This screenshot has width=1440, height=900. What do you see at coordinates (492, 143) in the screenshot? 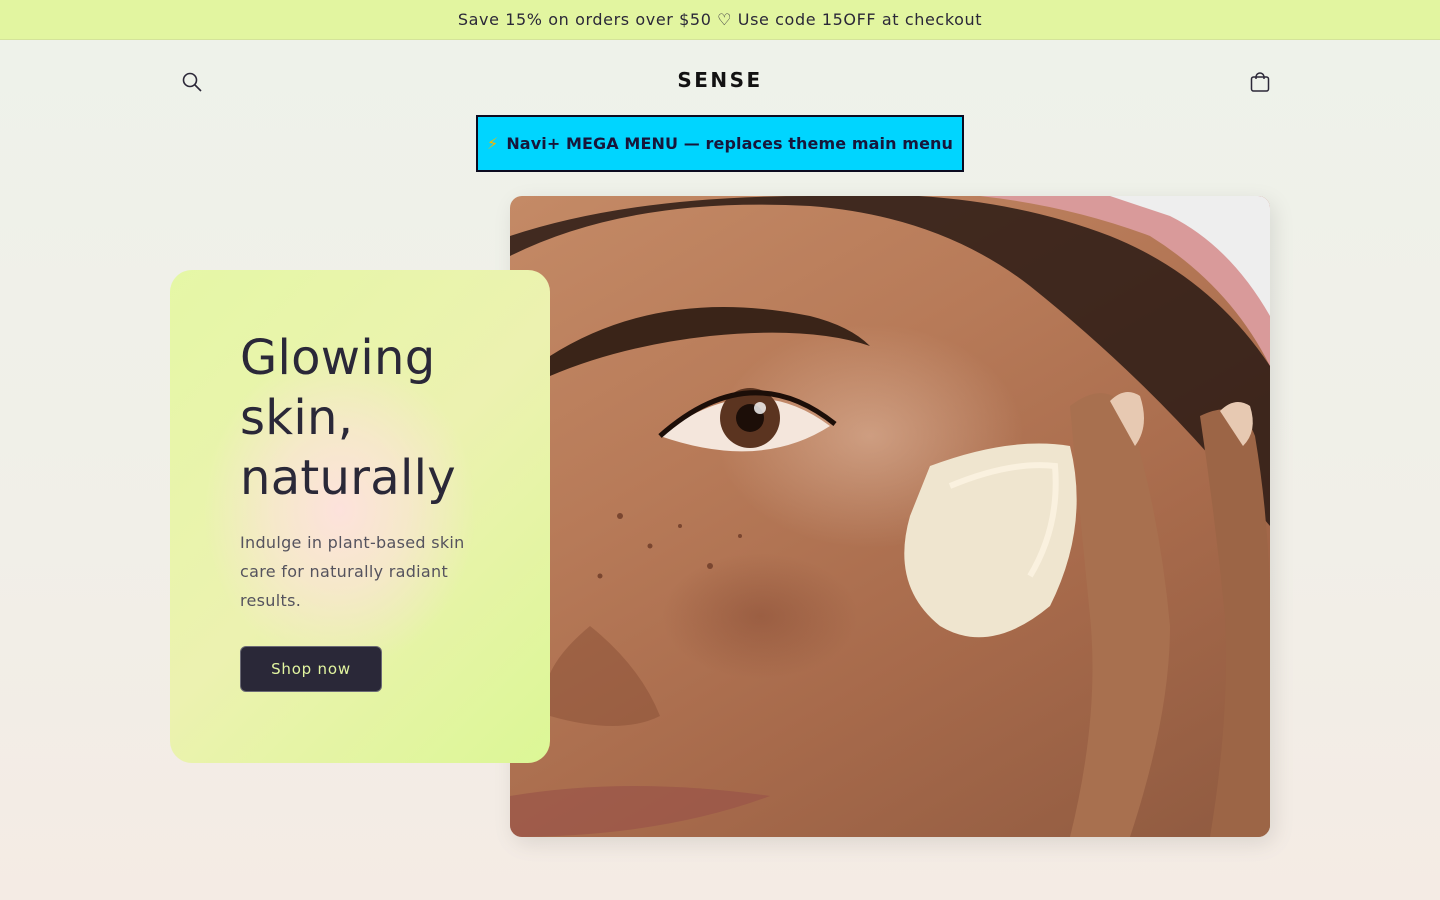
I see `lightning-icon: ⚡` at bounding box center [492, 143].